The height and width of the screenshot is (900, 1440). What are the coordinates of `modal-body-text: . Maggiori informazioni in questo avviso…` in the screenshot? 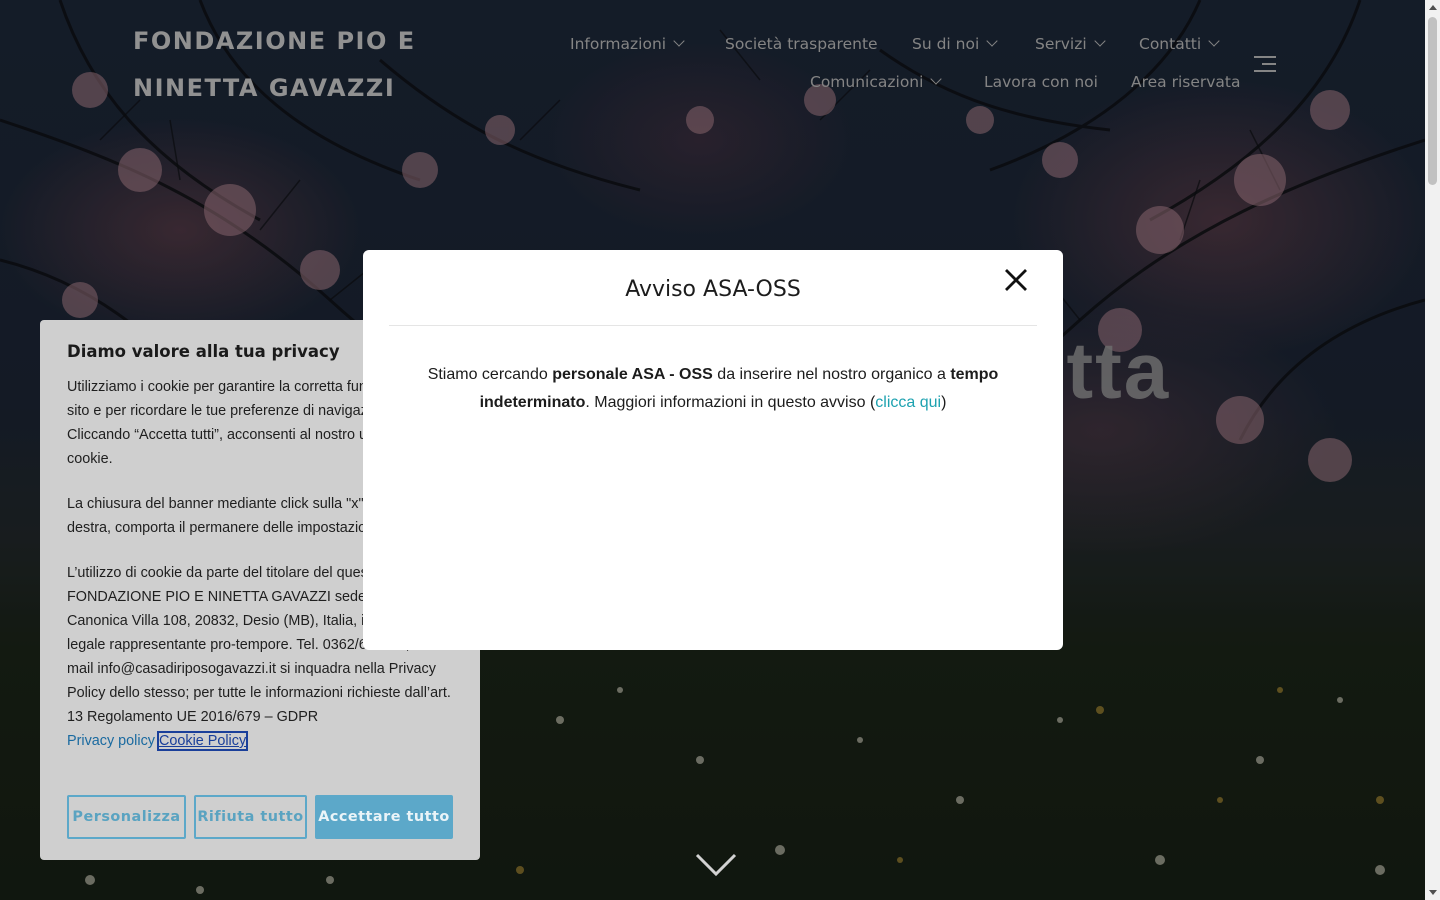 It's located at (730, 402).